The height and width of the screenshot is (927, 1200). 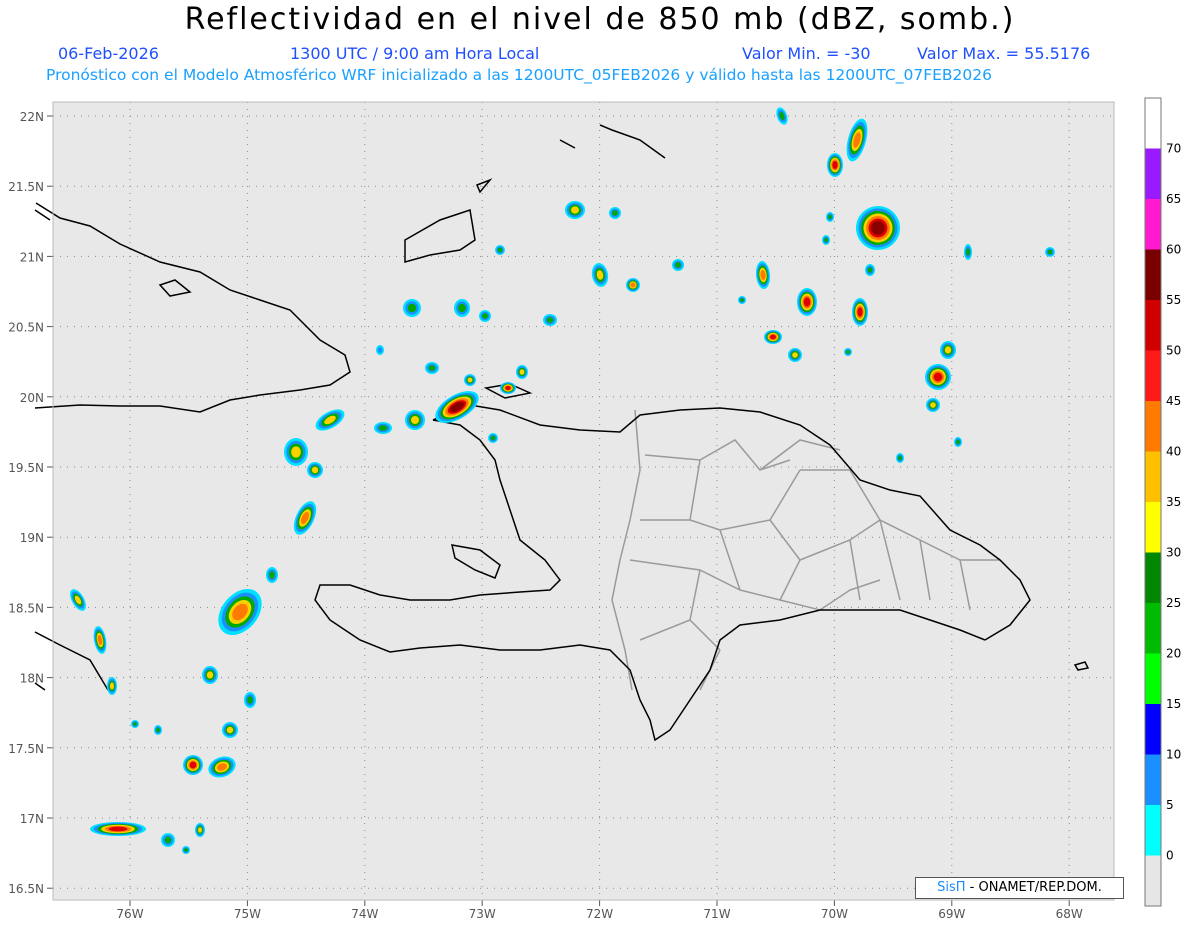 What do you see at coordinates (26, 187) in the screenshot?
I see `lat-label: 21.5N` at bounding box center [26, 187].